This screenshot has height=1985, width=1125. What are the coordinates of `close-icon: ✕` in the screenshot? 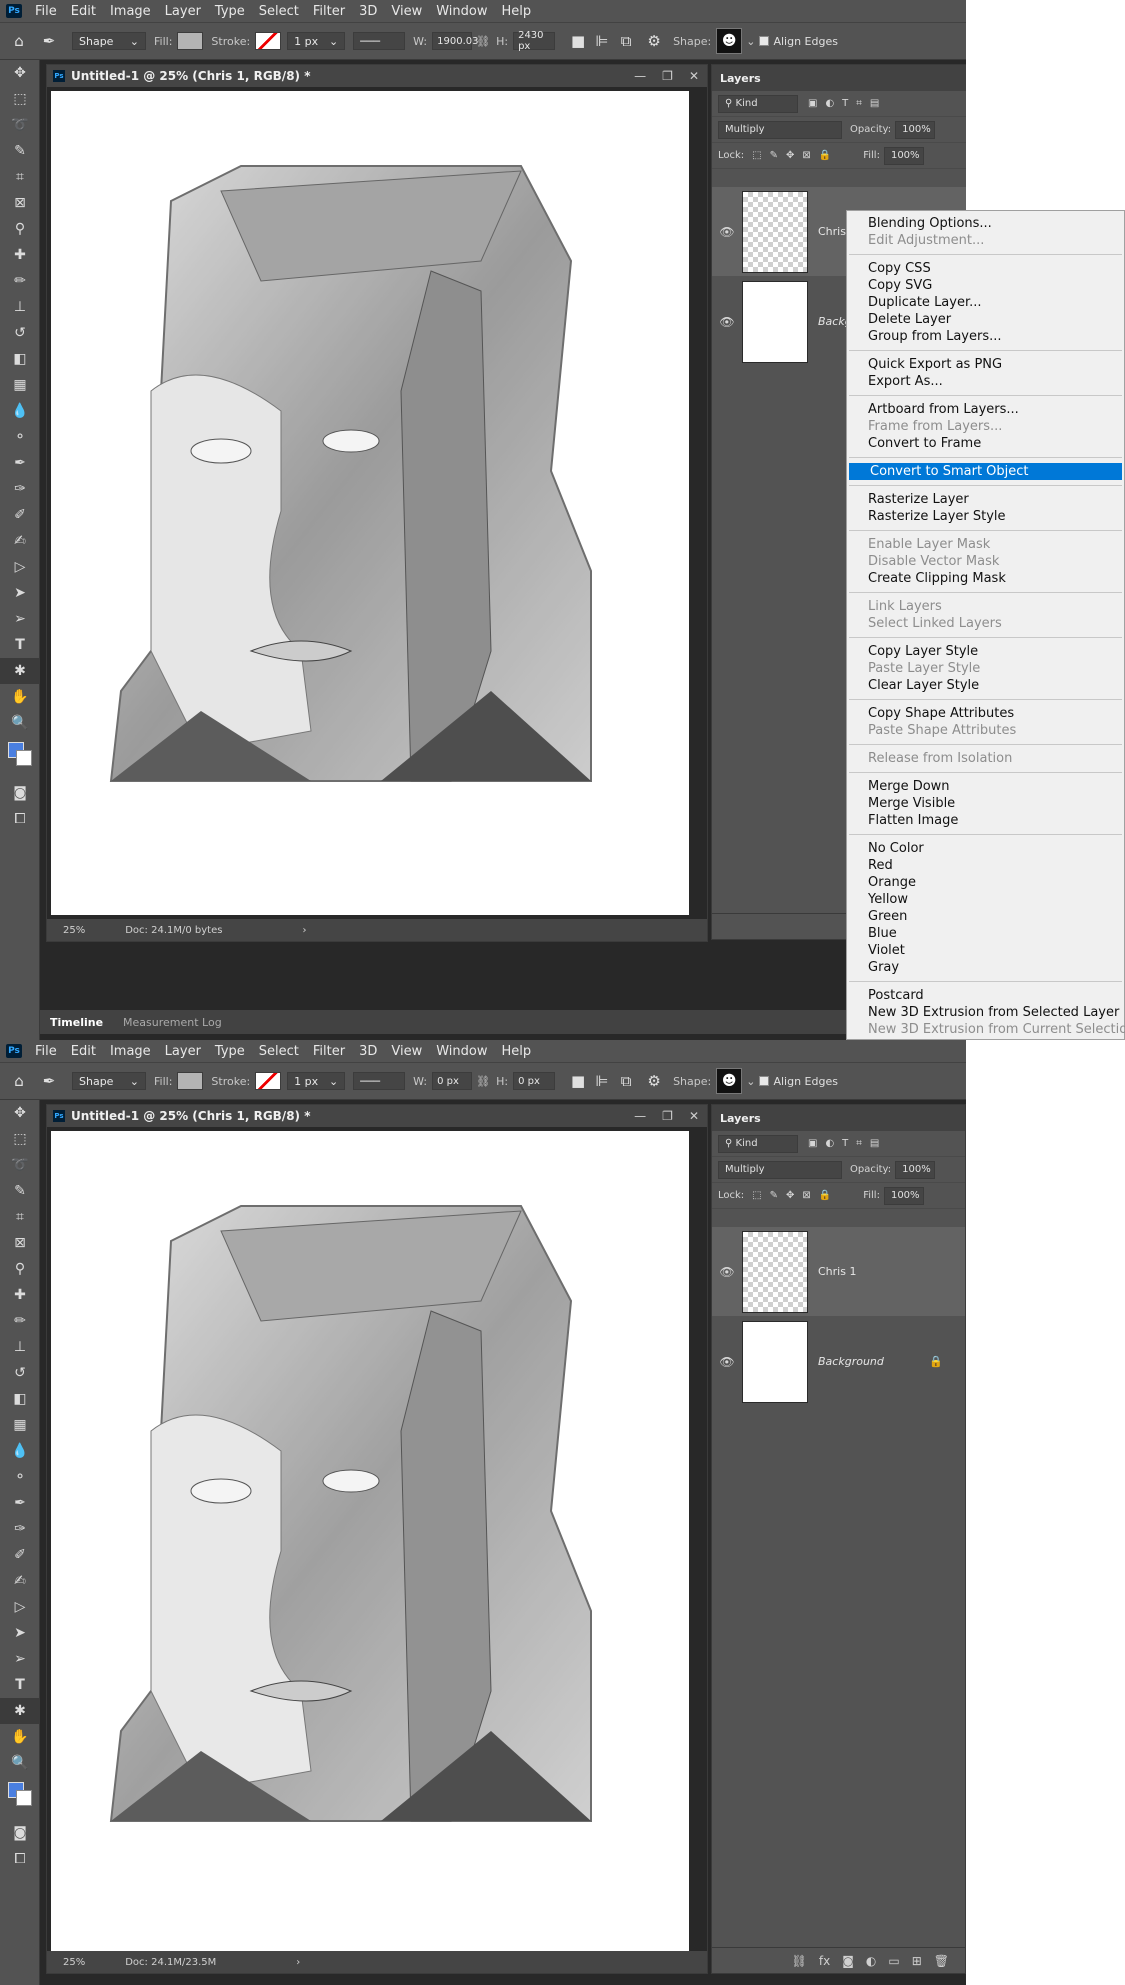 It's located at (694, 76).